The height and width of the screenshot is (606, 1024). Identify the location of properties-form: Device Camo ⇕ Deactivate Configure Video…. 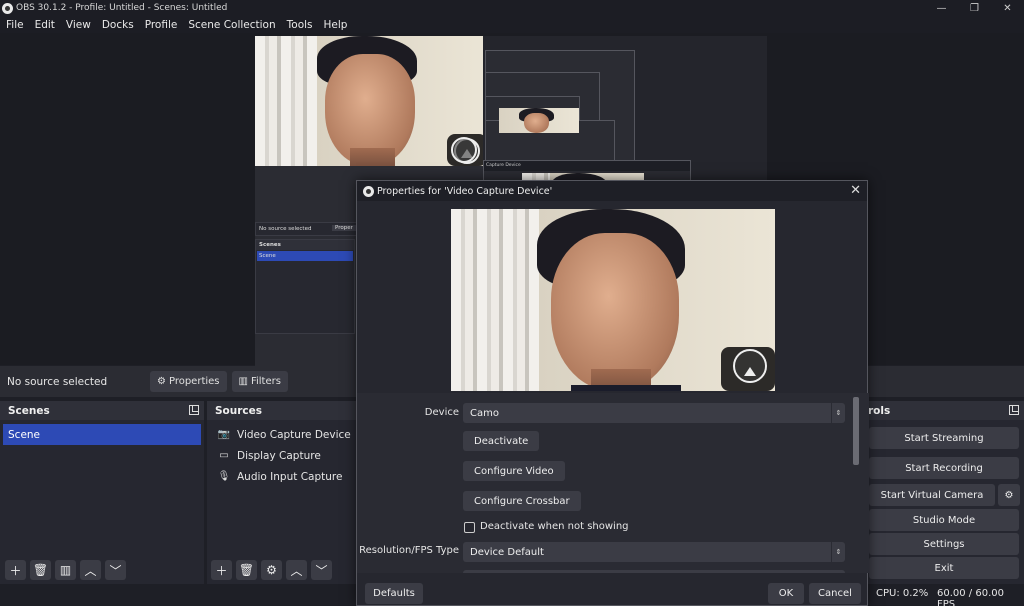
(613, 483).